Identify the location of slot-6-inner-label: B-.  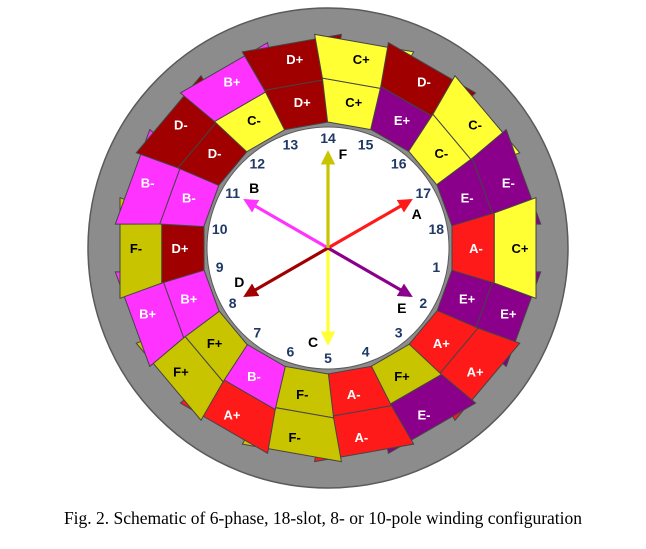
(254, 376).